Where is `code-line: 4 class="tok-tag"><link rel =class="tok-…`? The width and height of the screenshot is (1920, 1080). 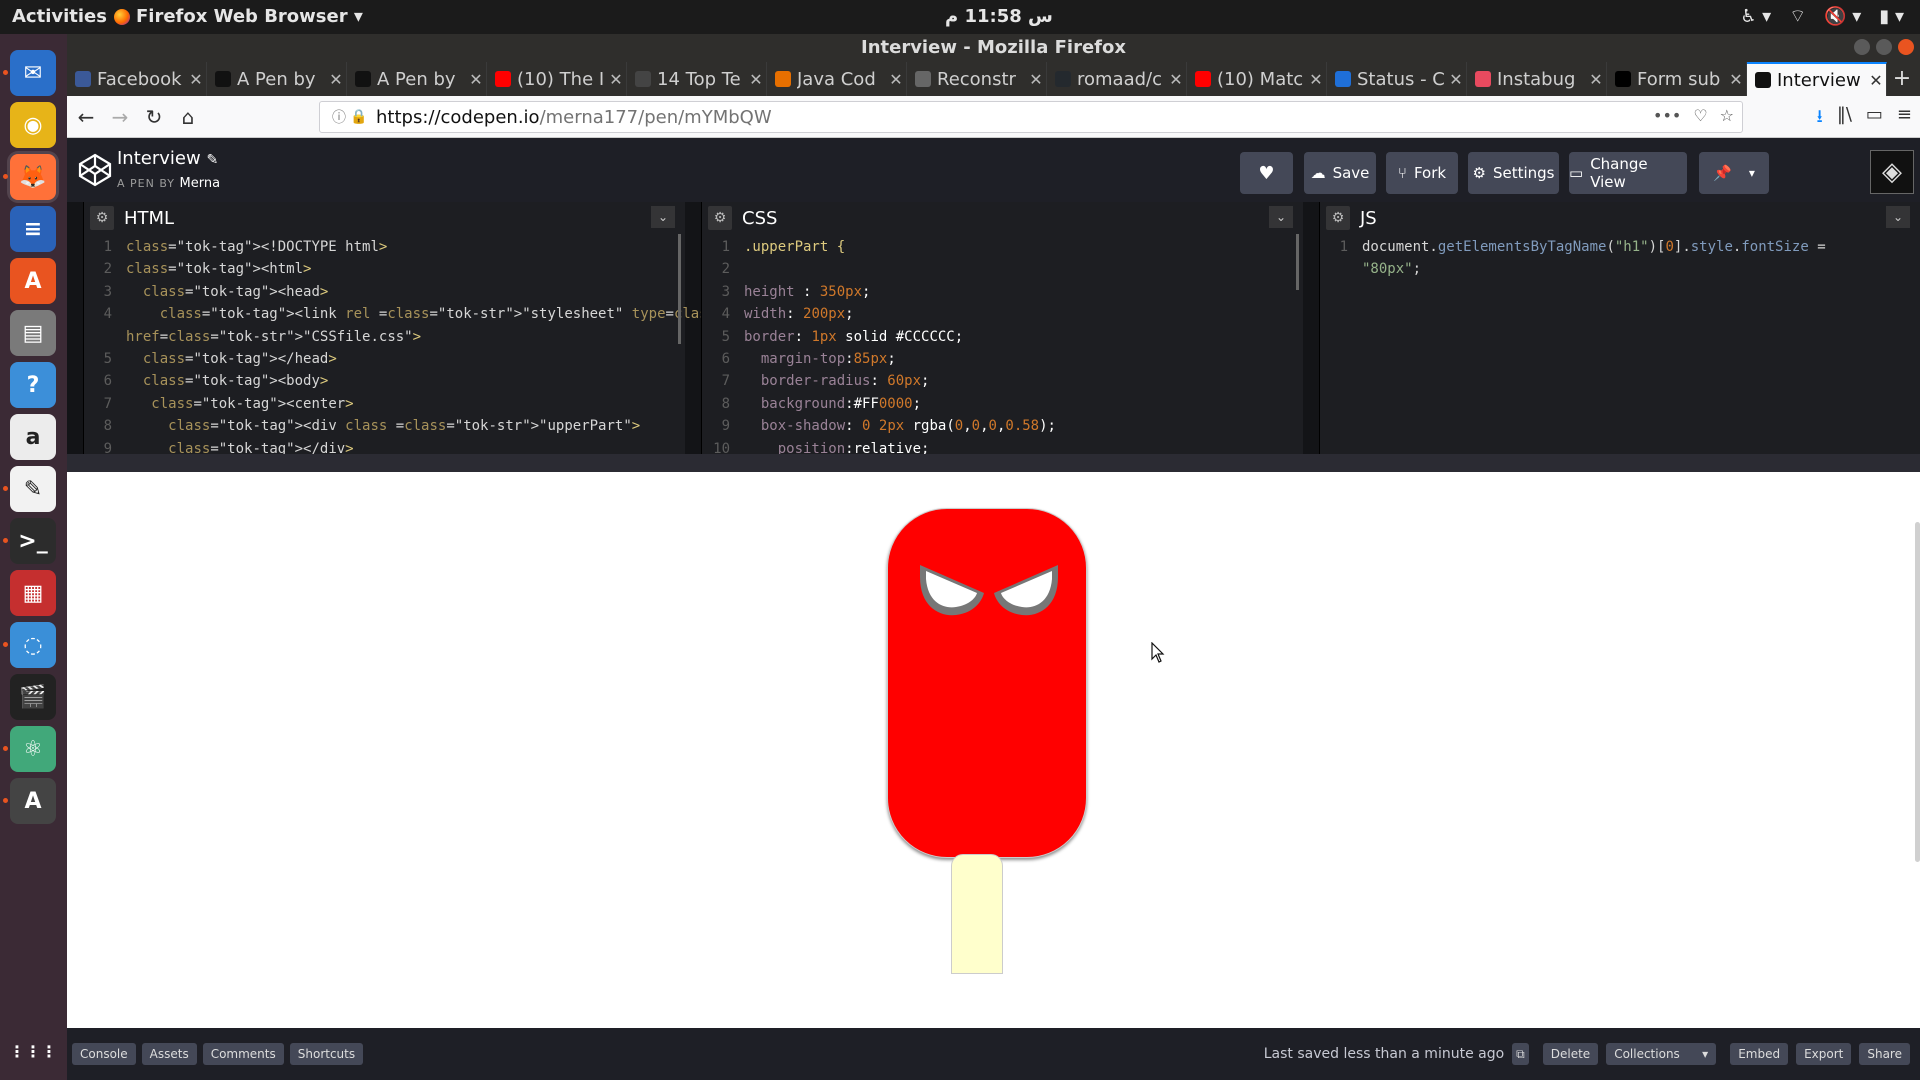 code-line: 4 class="tok-tag"><link rel =class="tok-… is located at coordinates (489, 314).